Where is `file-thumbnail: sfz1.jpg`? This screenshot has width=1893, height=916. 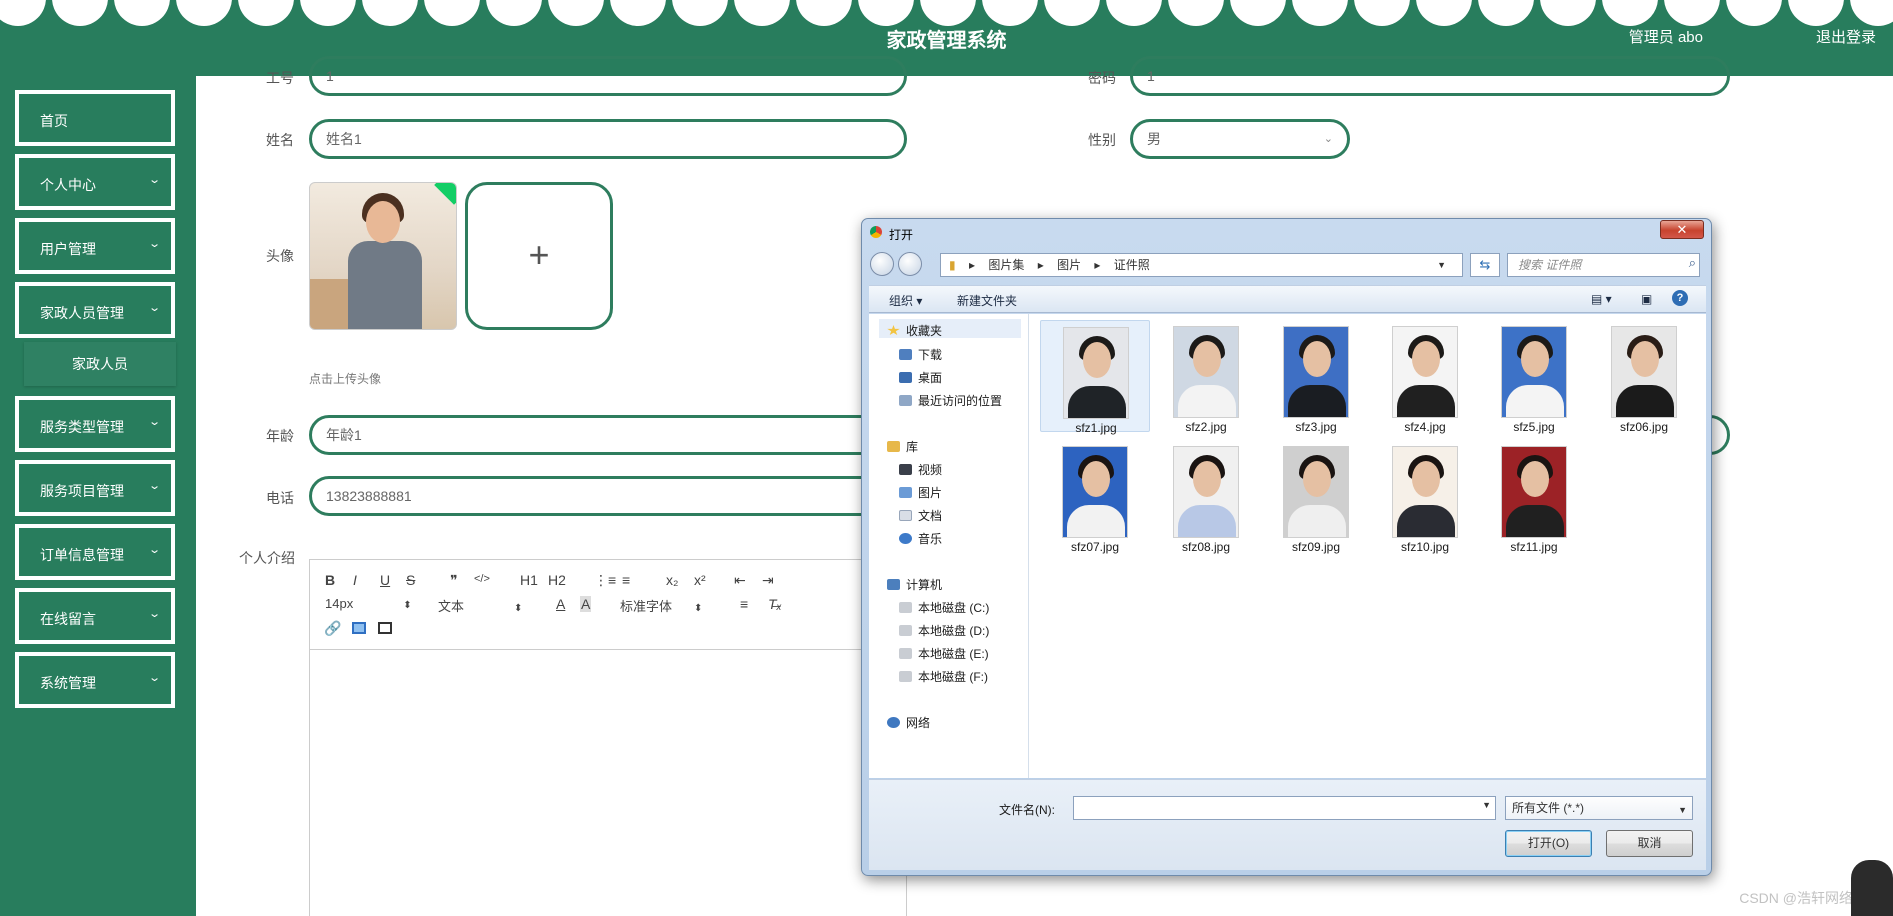
file-thumbnail: sfz1.jpg is located at coordinates (1095, 377).